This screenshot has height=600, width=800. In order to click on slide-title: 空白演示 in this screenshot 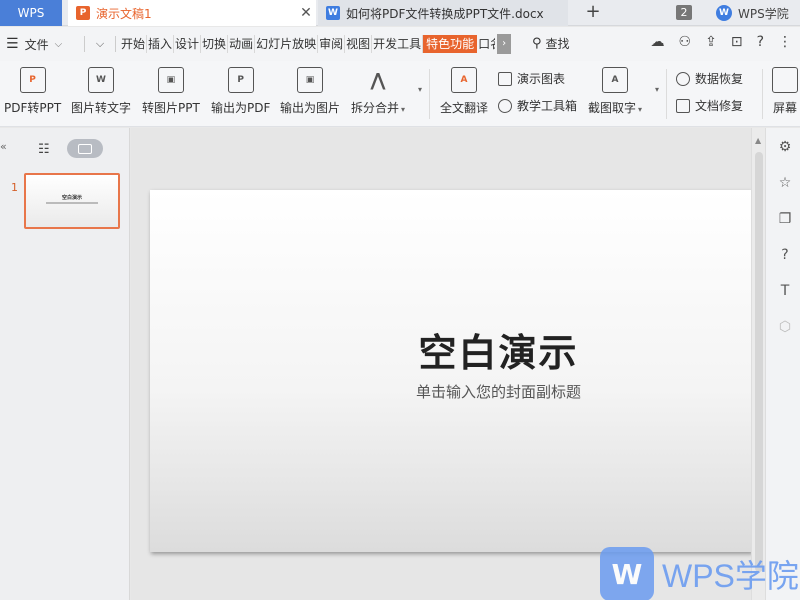, I will do `click(451, 349)`.